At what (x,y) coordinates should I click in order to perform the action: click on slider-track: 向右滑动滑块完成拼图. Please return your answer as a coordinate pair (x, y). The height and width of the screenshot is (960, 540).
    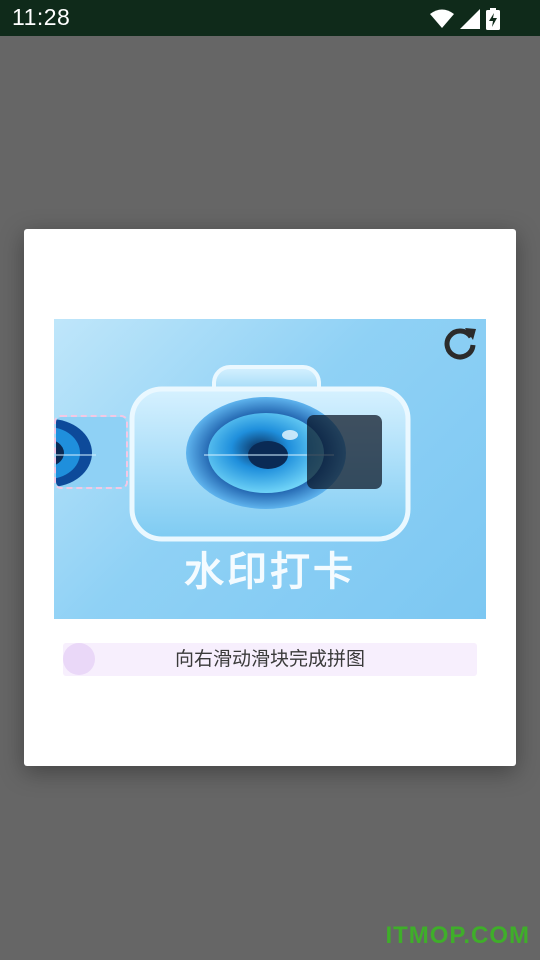
    Looking at the image, I should click on (270, 659).